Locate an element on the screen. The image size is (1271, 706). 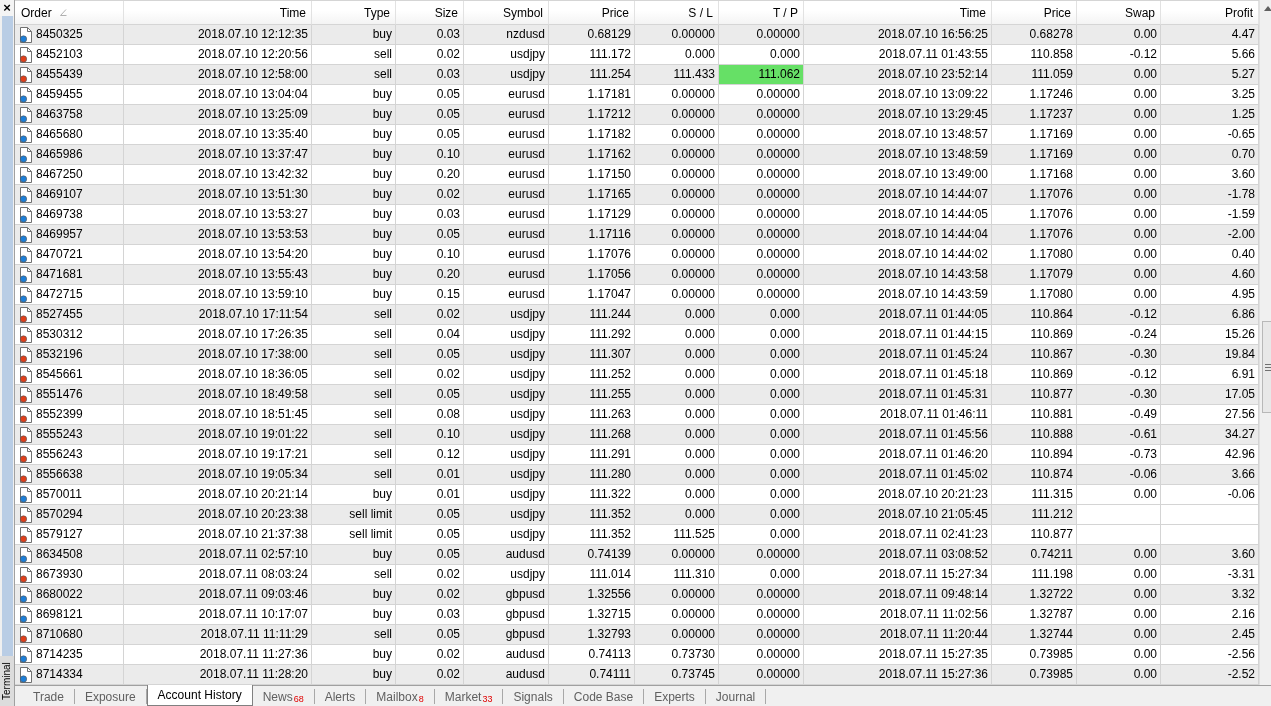
tab: Journal is located at coordinates (736, 696).